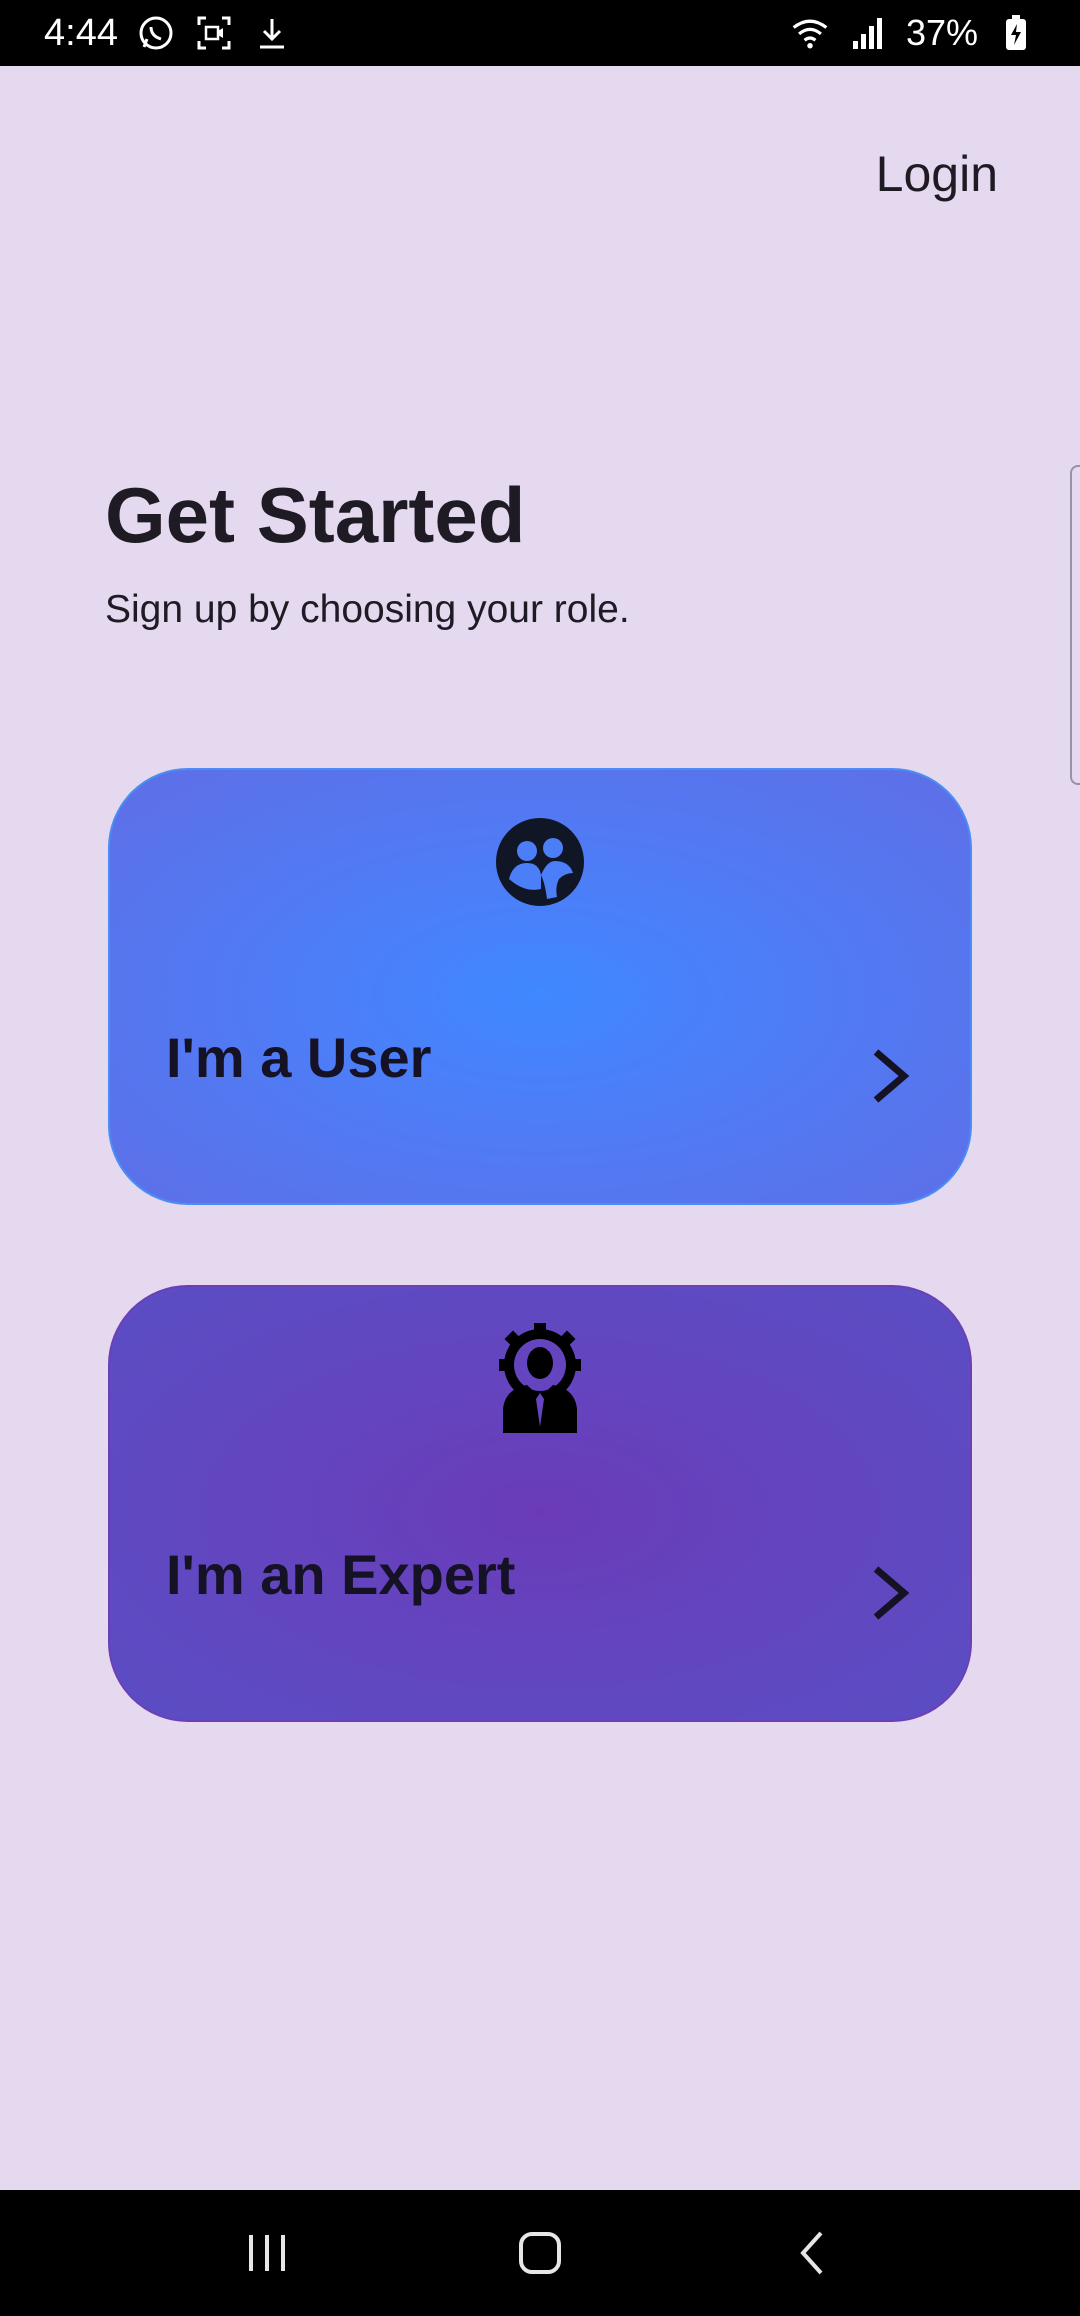 This screenshot has width=1080, height=2316. I want to click on battery-percent: 37%, so click(941, 32).